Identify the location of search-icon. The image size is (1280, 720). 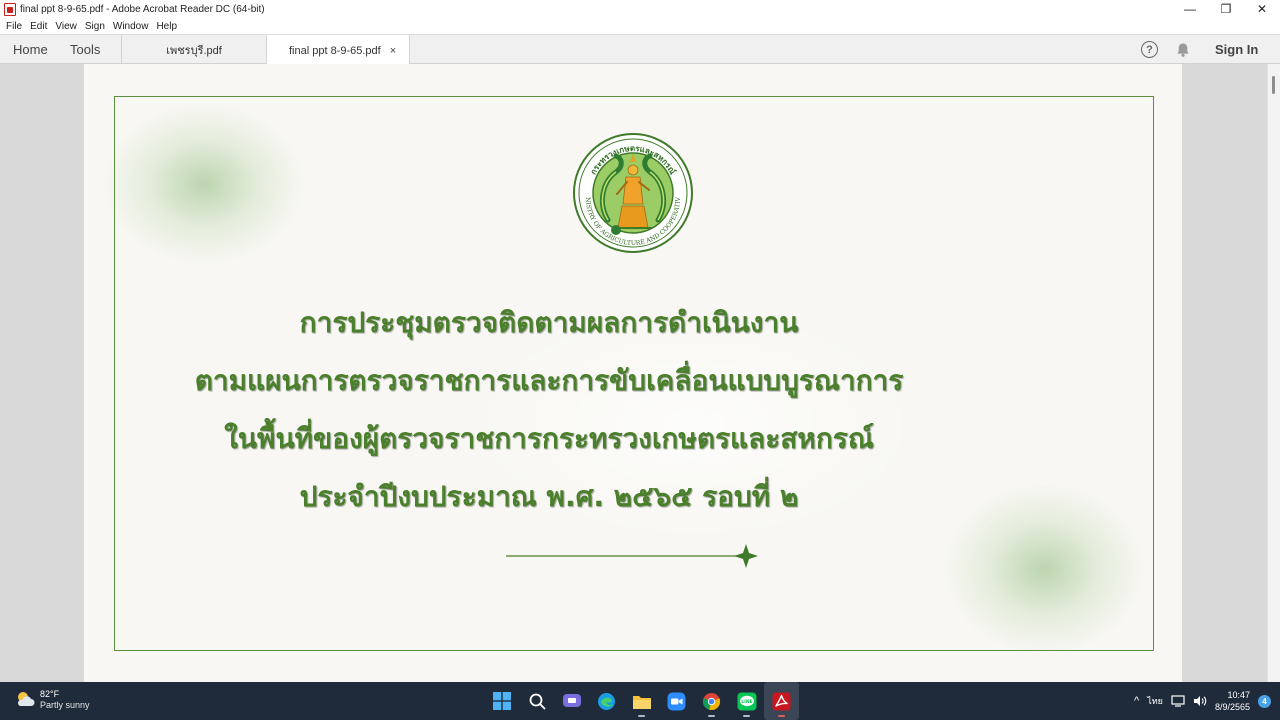
(536, 701).